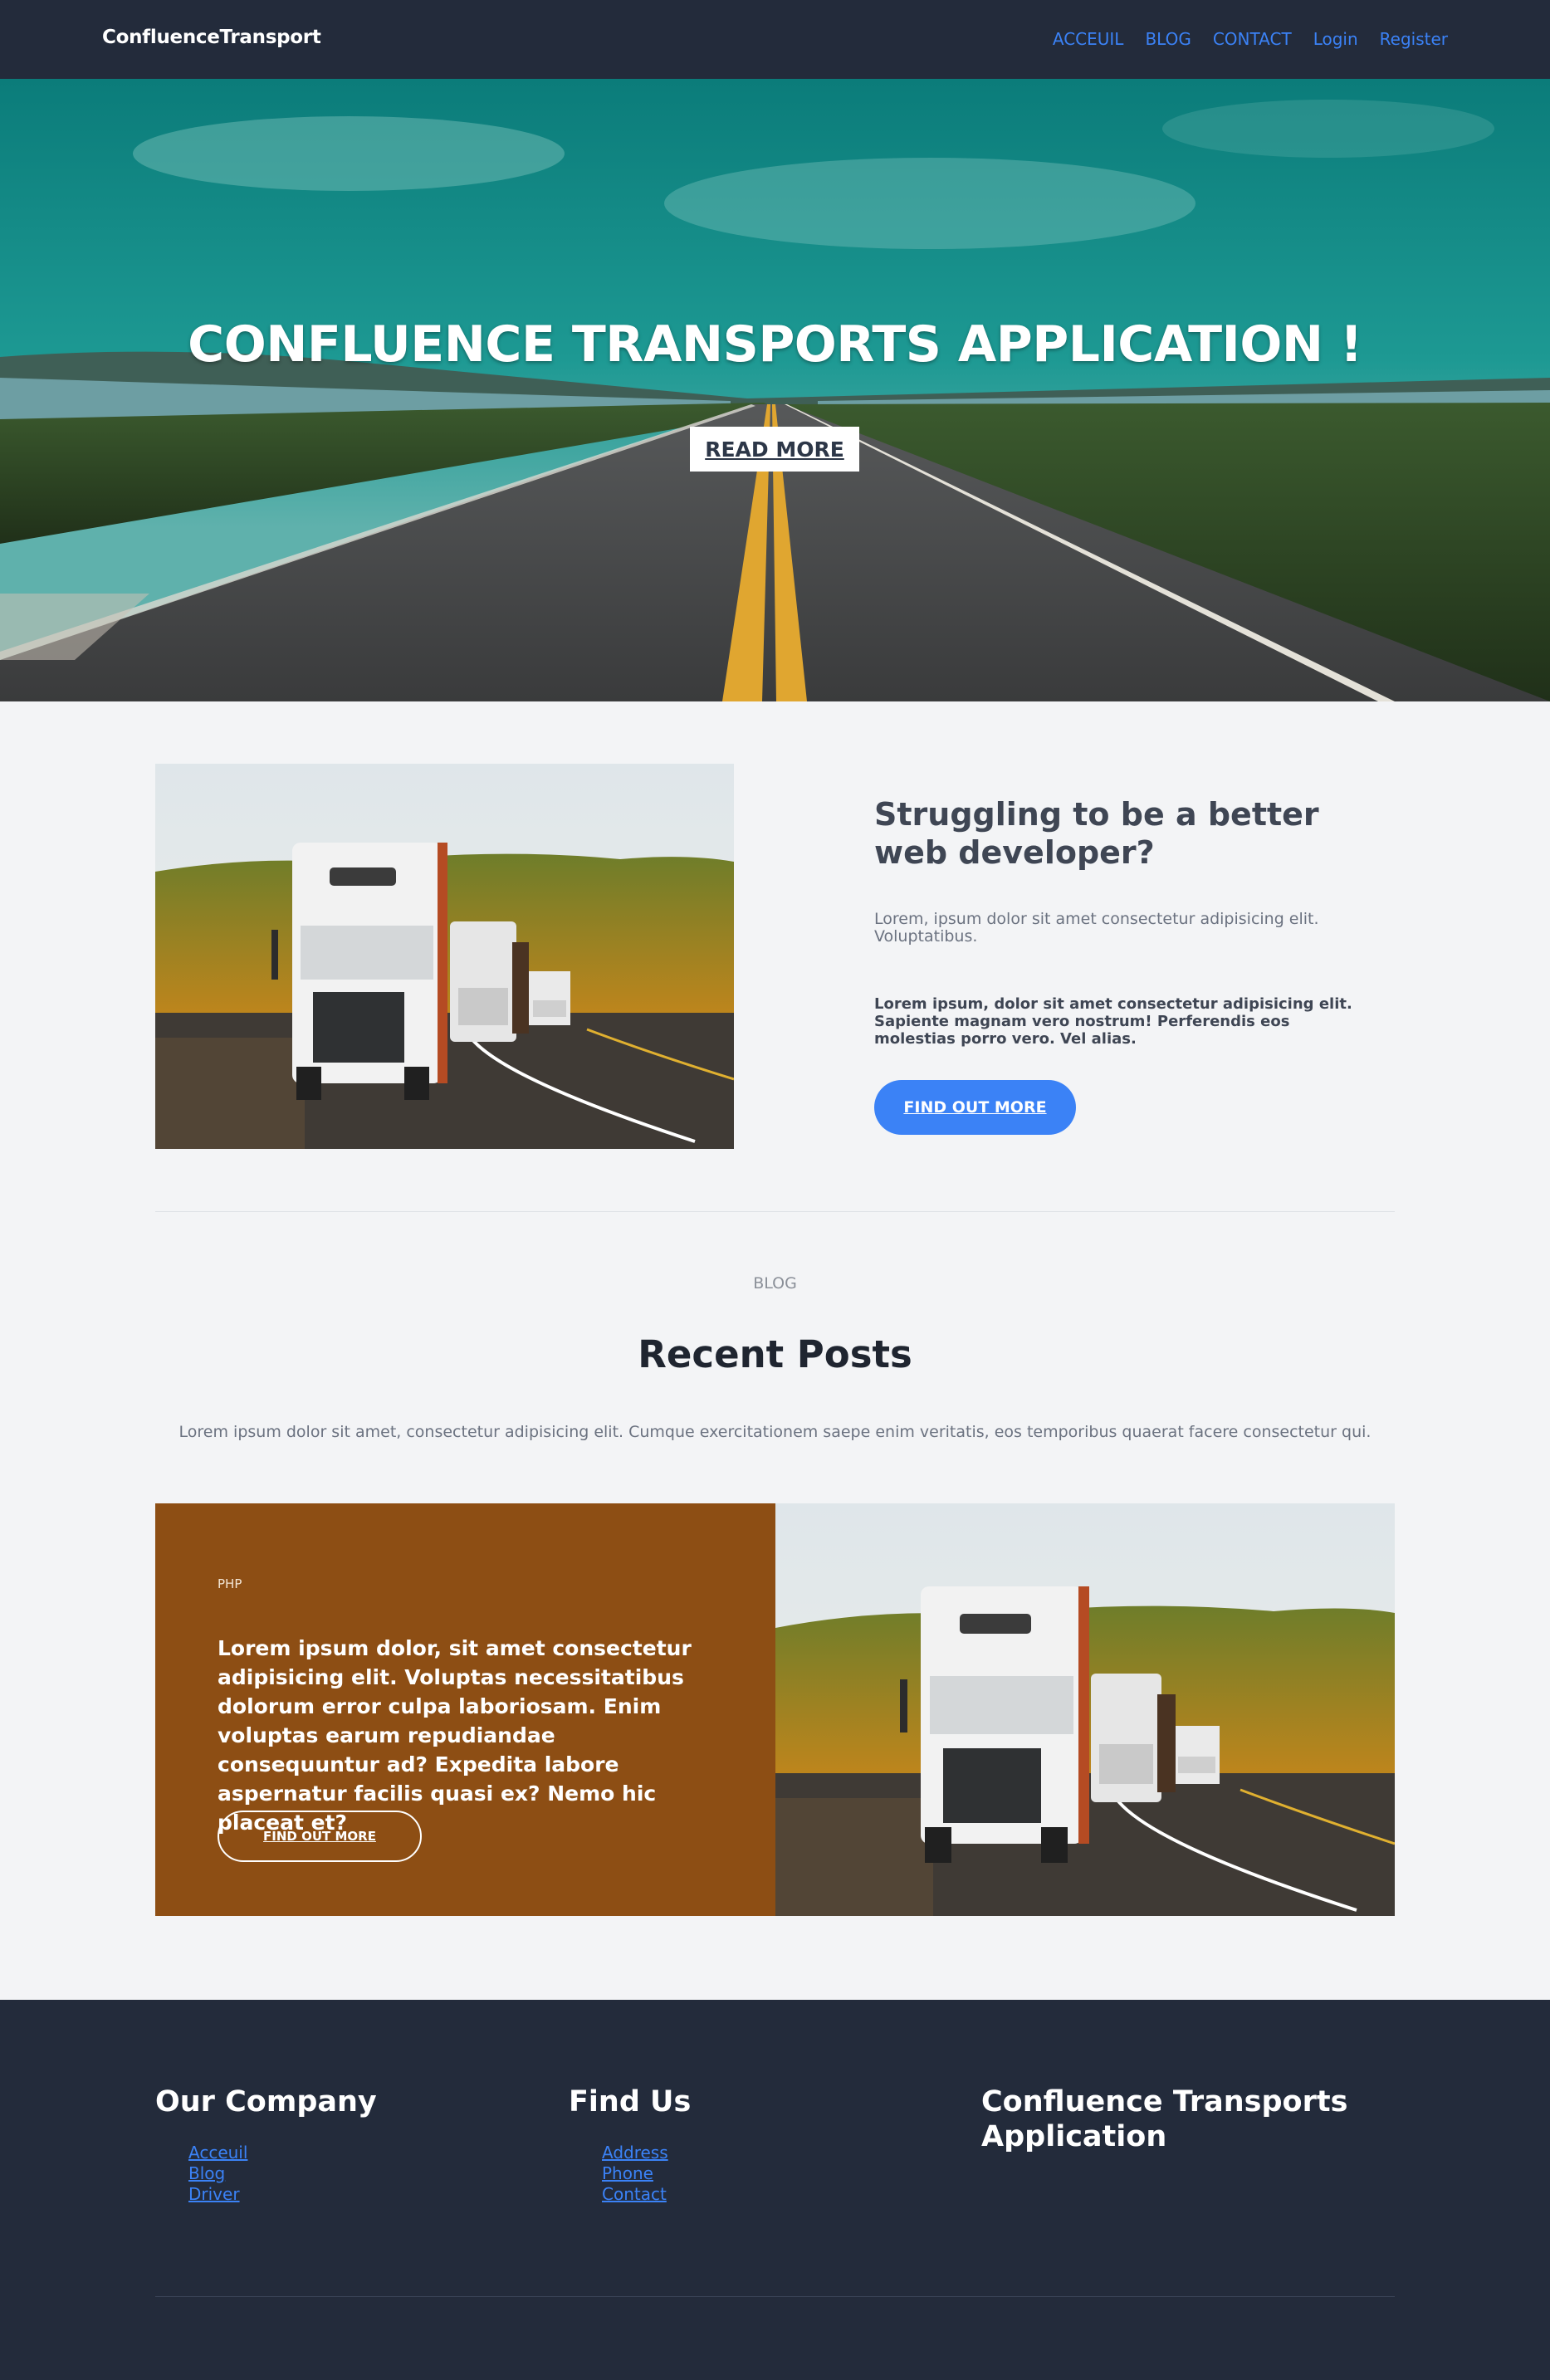 This screenshot has width=1550, height=2380. Describe the element at coordinates (775, 2296) in the screenshot. I see `footer-divider` at that location.